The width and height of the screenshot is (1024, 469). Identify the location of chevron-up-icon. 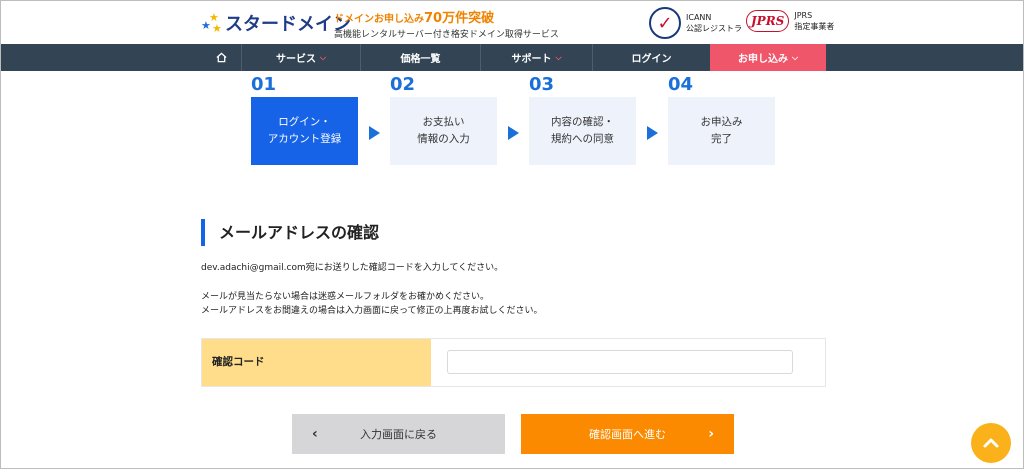
(991, 443).